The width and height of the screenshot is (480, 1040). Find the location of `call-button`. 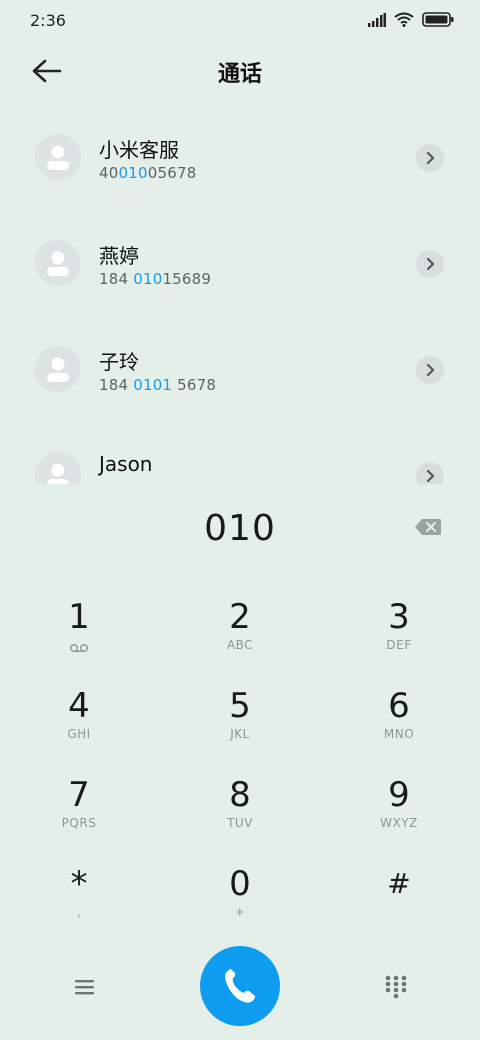

call-button is located at coordinates (240, 986).